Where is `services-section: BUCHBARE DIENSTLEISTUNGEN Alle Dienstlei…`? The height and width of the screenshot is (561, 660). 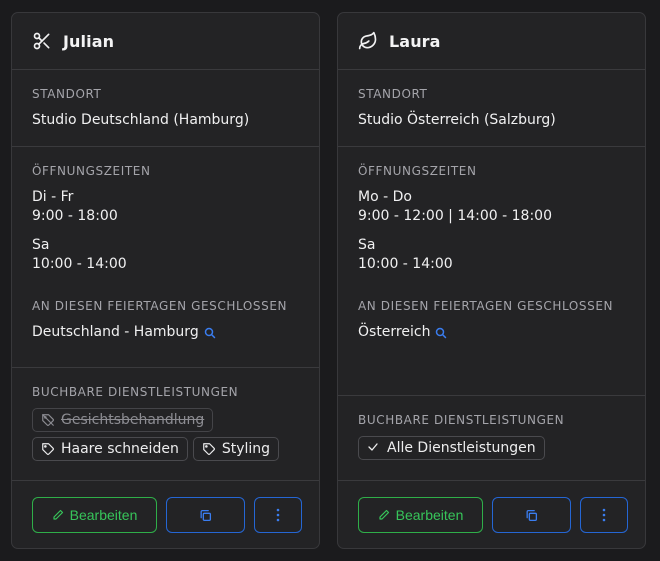 services-section: BUCHBARE DIENSTLEISTUNGEN Alle Dienstlei… is located at coordinates (491, 438).